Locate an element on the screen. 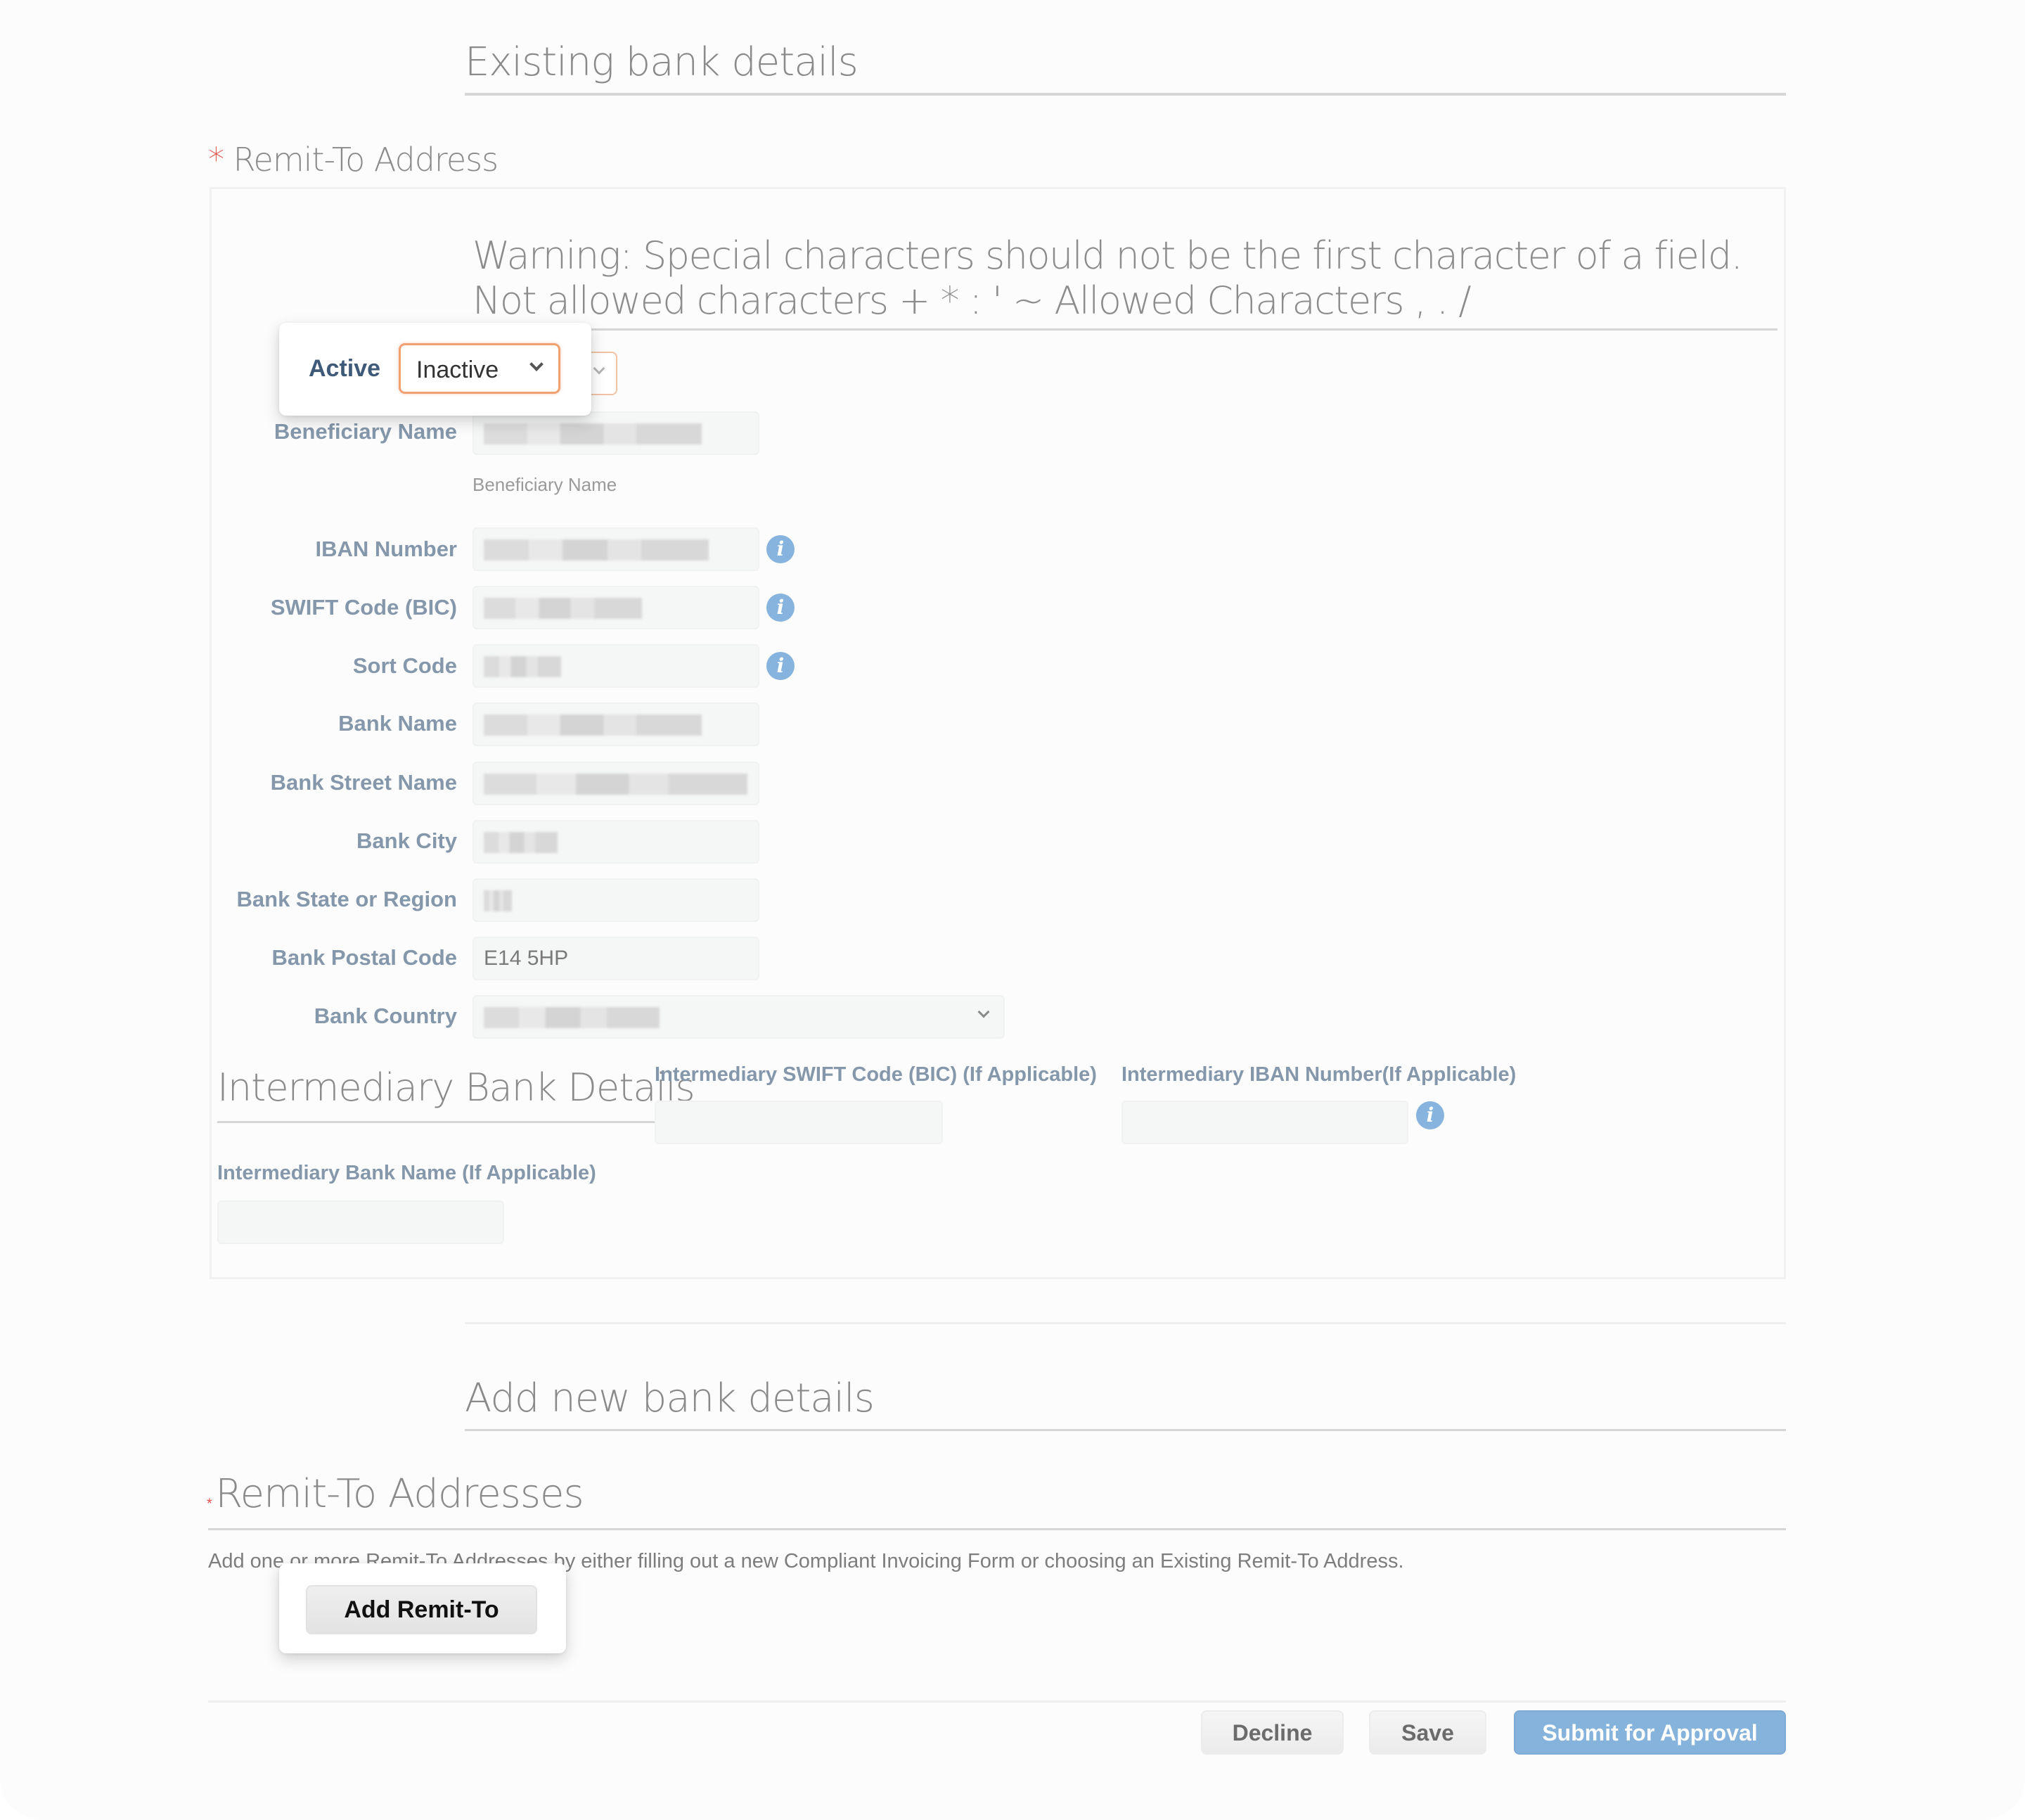 The height and width of the screenshot is (1820, 2025). existing-bank-details-heading: Existing bank details is located at coordinates (662, 62).